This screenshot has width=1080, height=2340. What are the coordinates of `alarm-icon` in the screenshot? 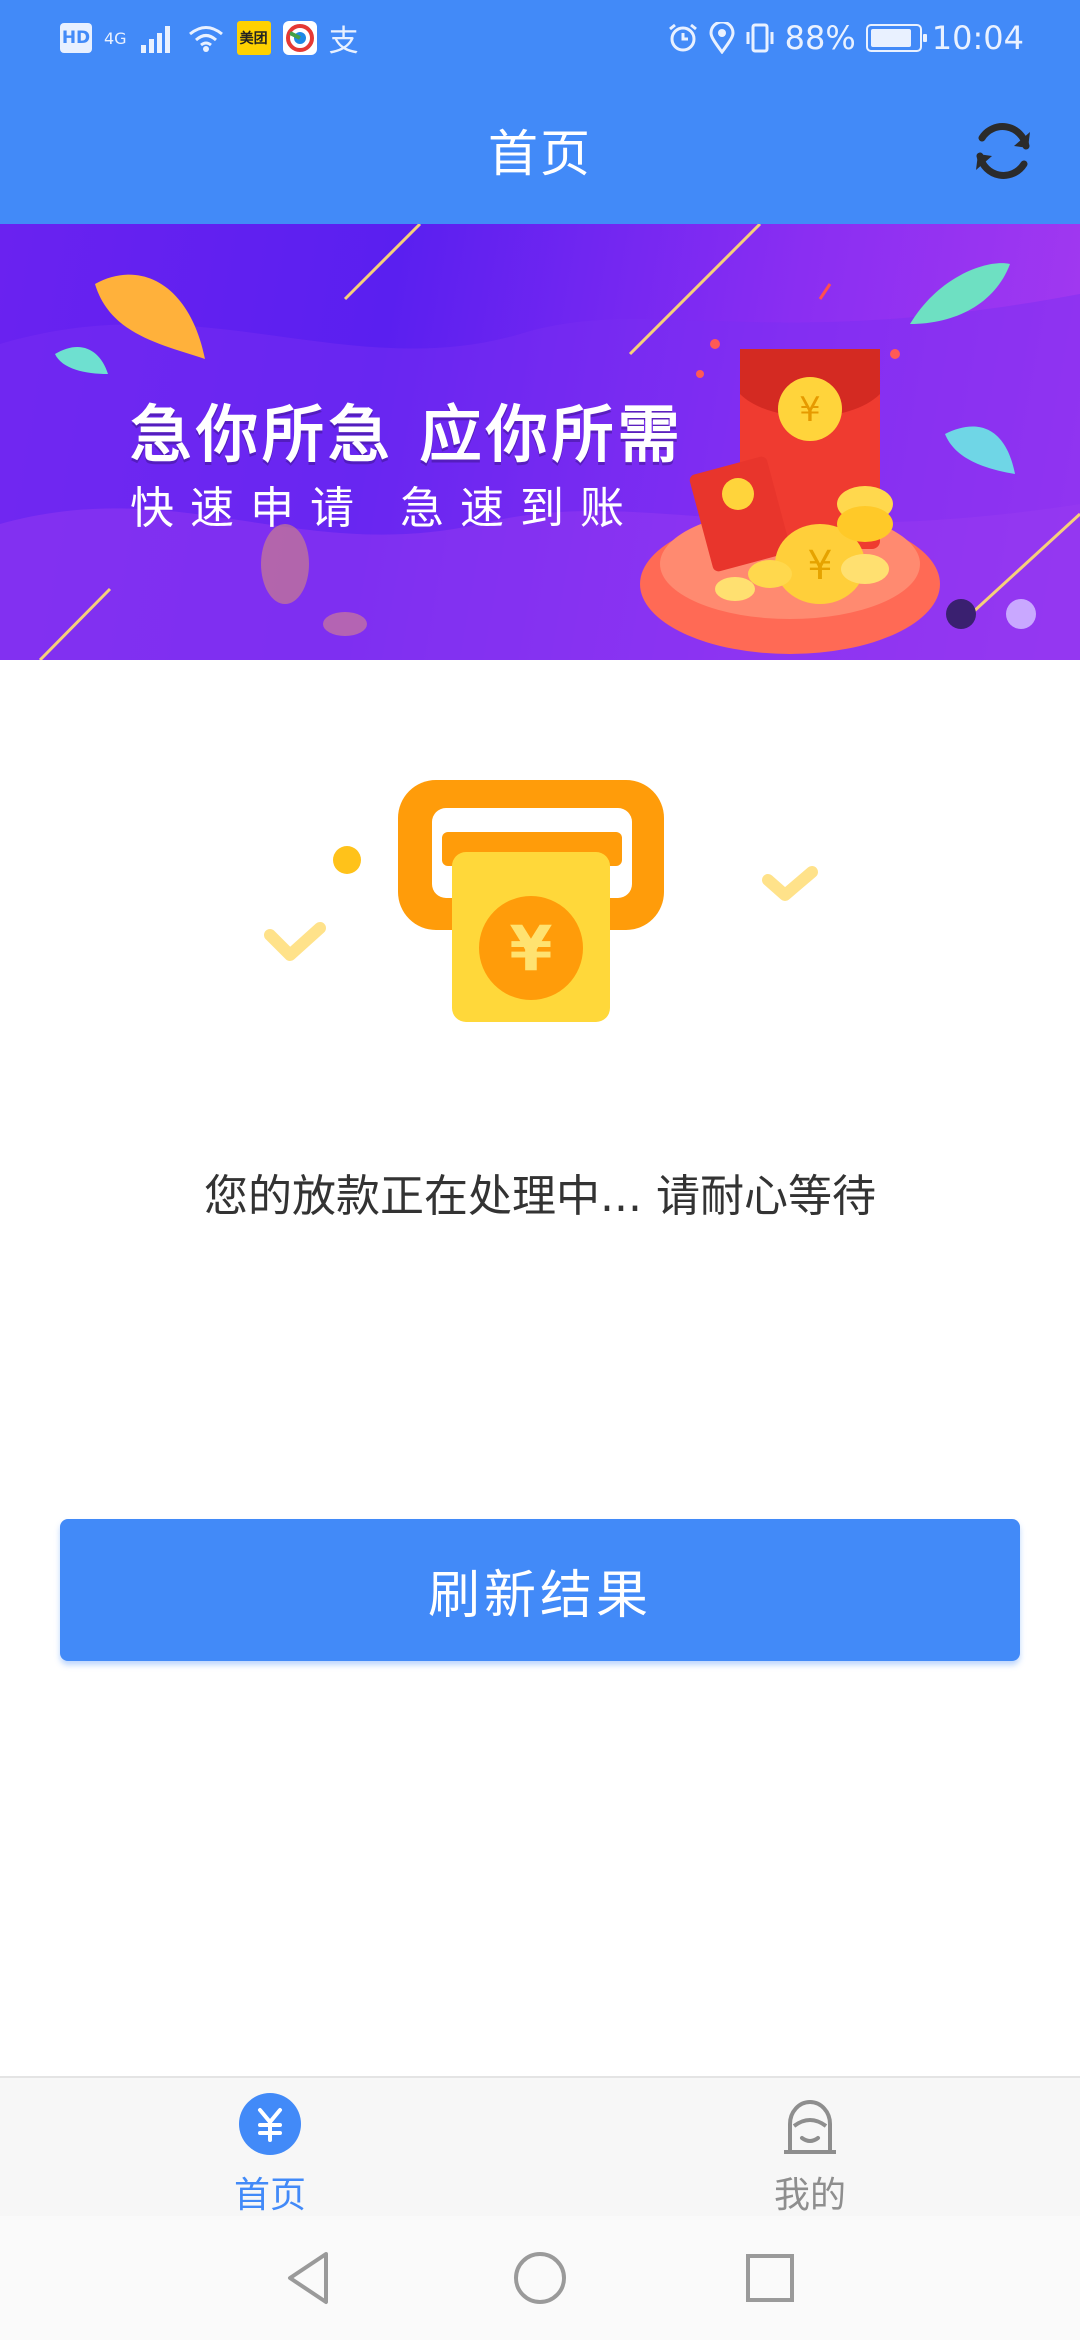 It's located at (682, 37).